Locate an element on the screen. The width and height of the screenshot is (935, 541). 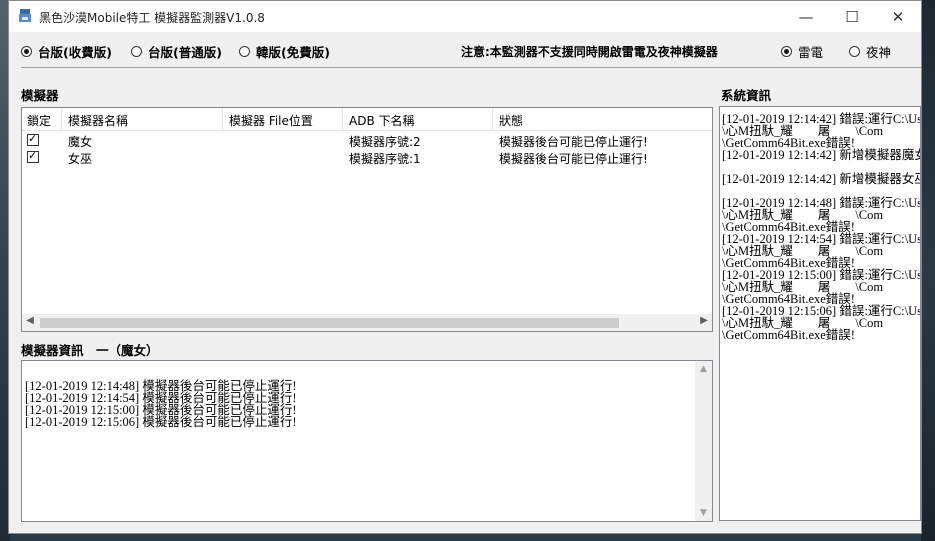
cell-adb: 模擬器序號:2 is located at coordinates (385, 142).